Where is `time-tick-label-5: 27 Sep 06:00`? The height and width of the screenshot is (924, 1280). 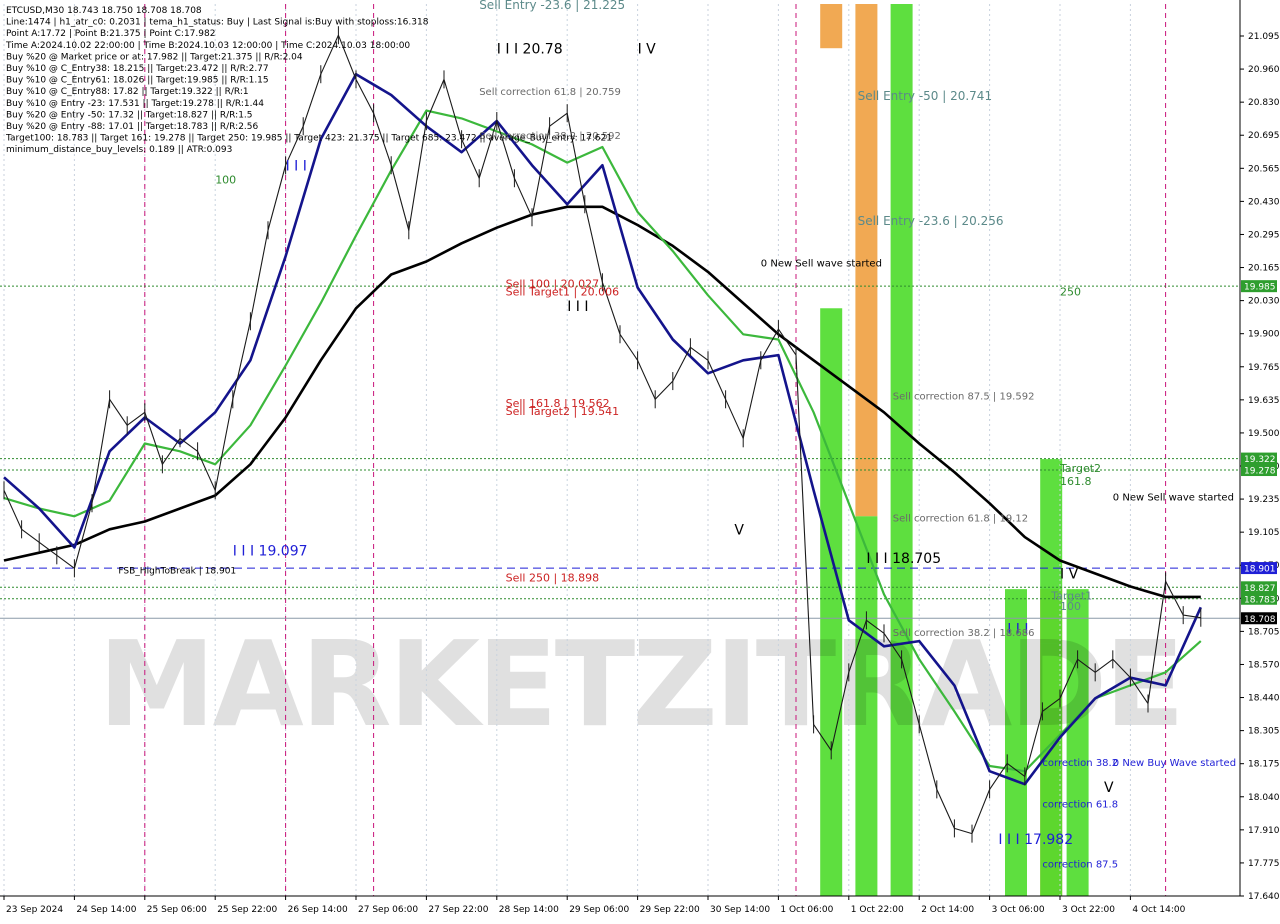
time-tick-label-5: 27 Sep 06:00 is located at coordinates (388, 910).